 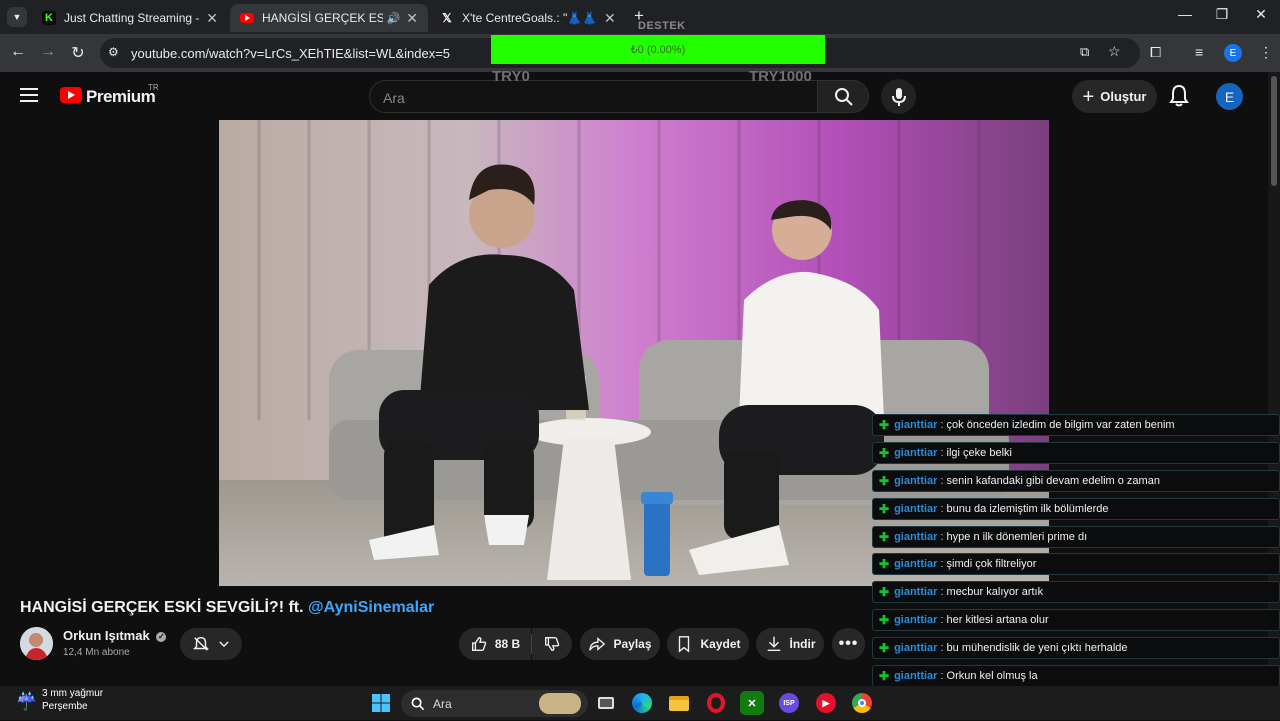 What do you see at coordinates (1185, 14) in the screenshot?
I see `minimize-icon: —` at bounding box center [1185, 14].